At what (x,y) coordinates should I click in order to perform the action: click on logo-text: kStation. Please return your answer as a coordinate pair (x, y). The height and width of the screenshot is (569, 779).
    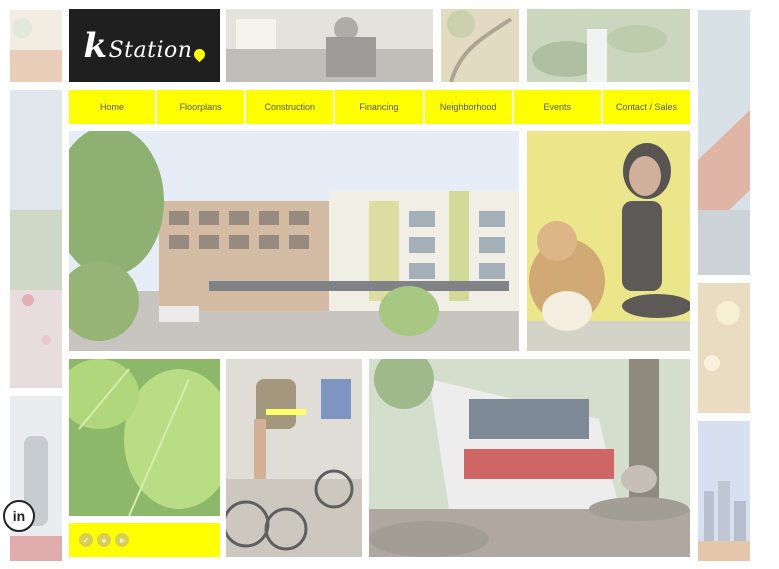
    Looking at the image, I should click on (145, 45).